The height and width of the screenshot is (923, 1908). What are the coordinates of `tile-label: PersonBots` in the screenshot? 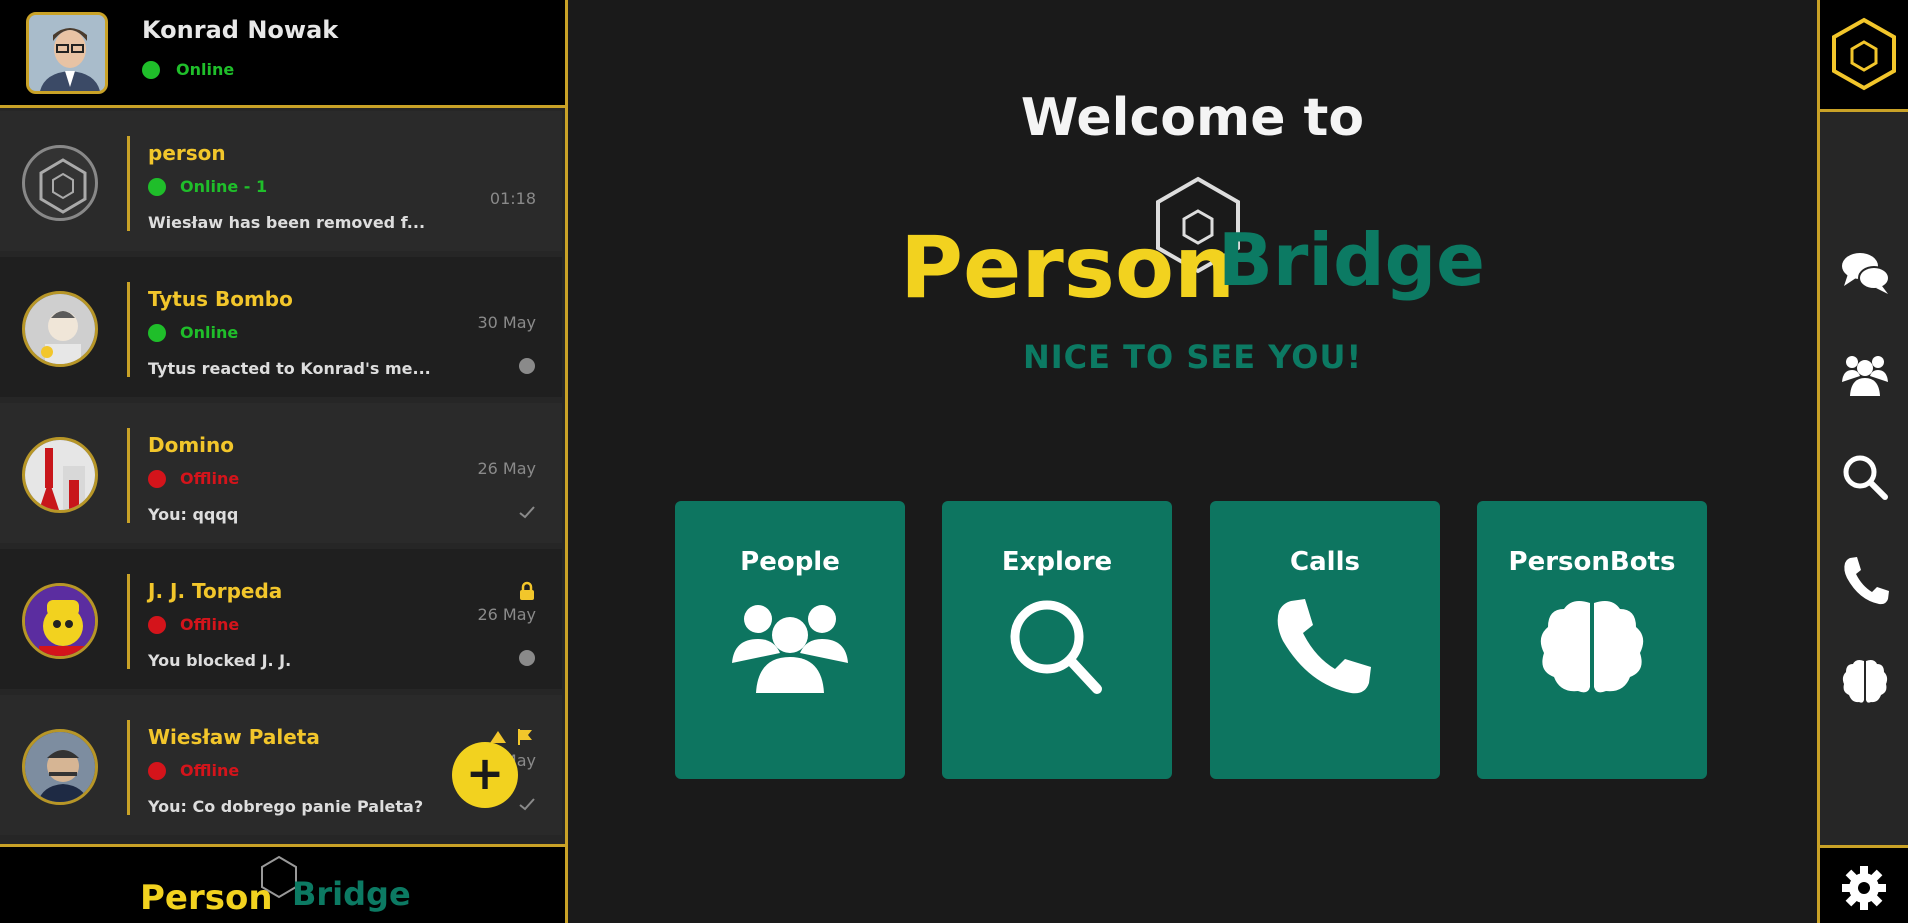 It's located at (1592, 562).